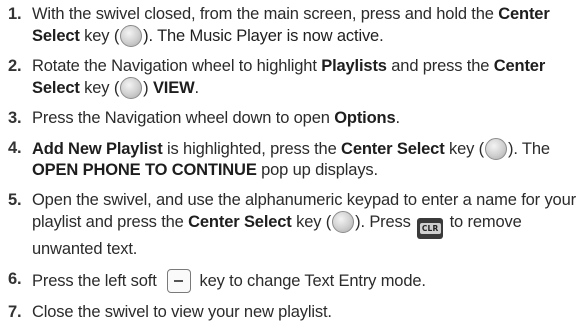 The width and height of the screenshot is (585, 335). I want to click on left-soft-key-icon, so click(179, 281).